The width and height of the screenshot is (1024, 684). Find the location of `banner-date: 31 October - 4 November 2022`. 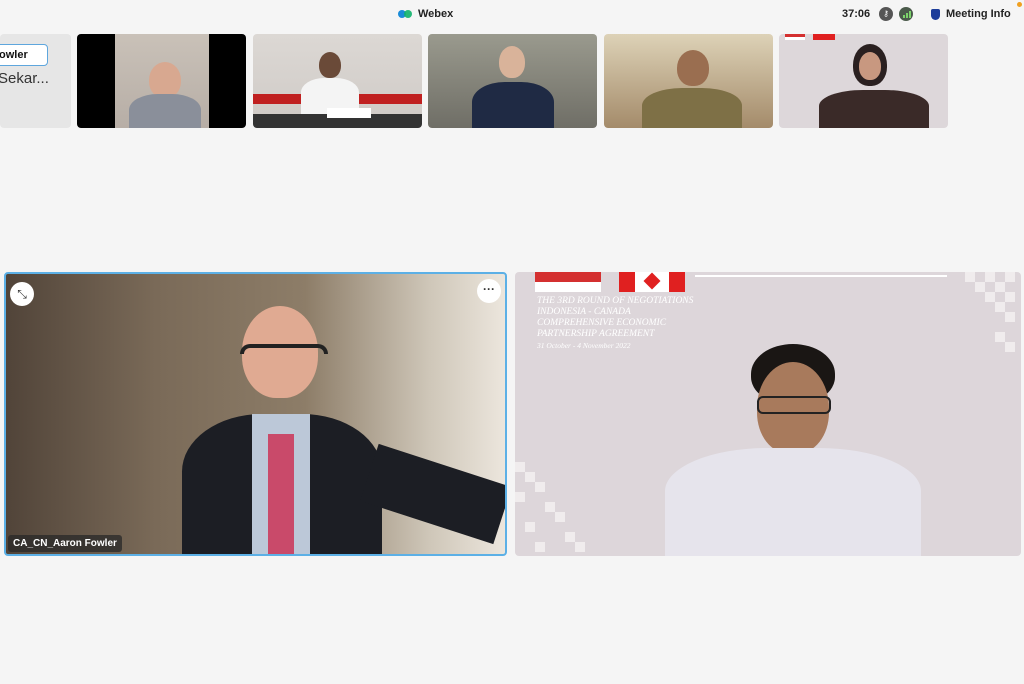

banner-date: 31 October - 4 November 2022 is located at coordinates (584, 345).